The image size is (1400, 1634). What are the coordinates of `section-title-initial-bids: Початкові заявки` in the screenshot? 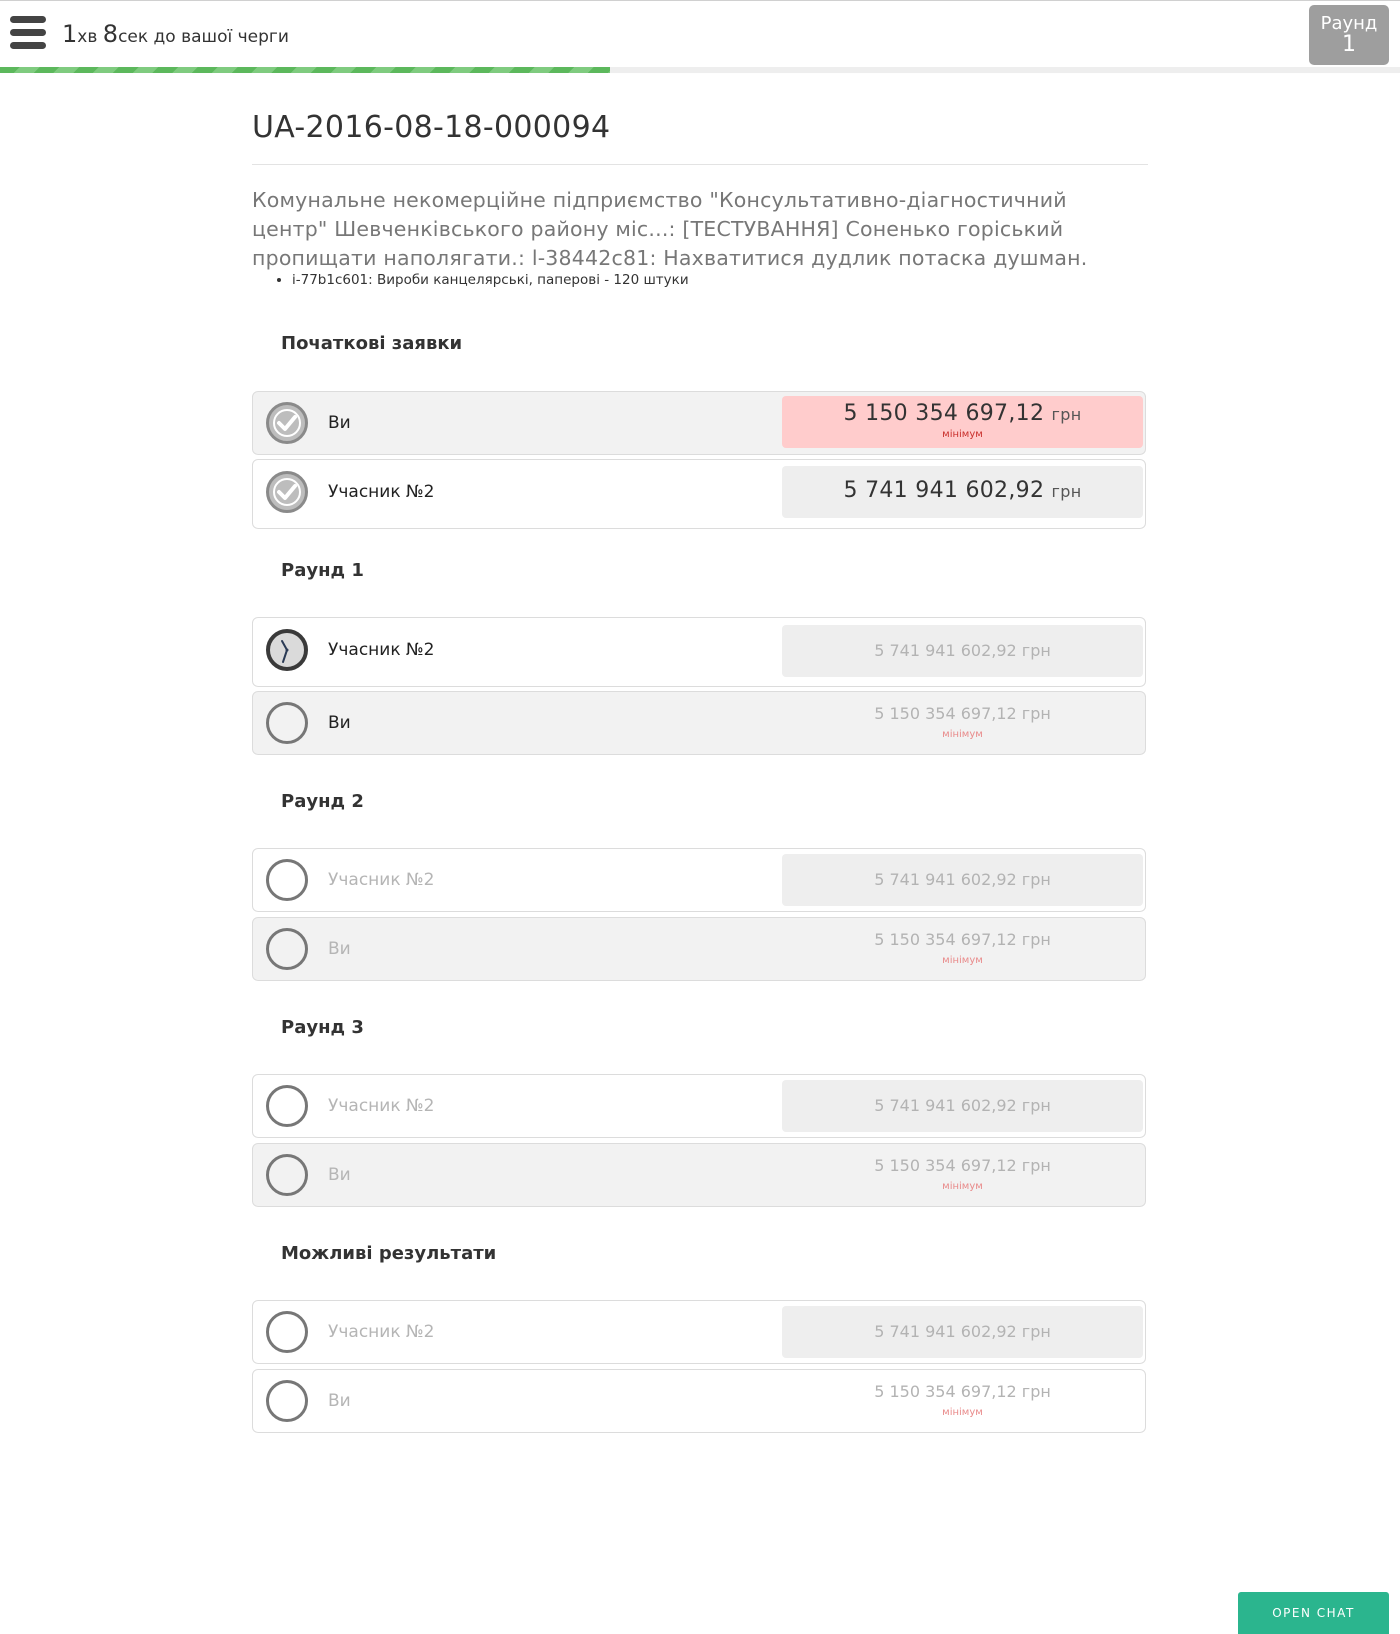 It's located at (372, 343).